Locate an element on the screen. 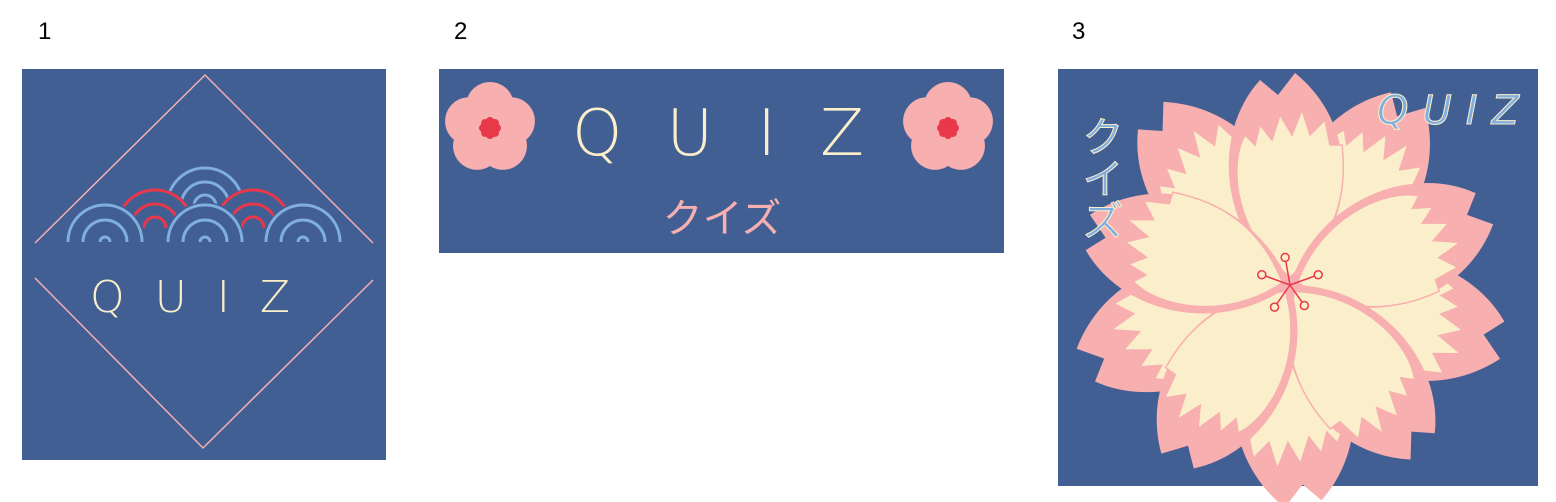 Image resolution: width=1556 pixels, height=502 pixels. panel-3-title: QUIZ is located at coordinates (1455, 111).